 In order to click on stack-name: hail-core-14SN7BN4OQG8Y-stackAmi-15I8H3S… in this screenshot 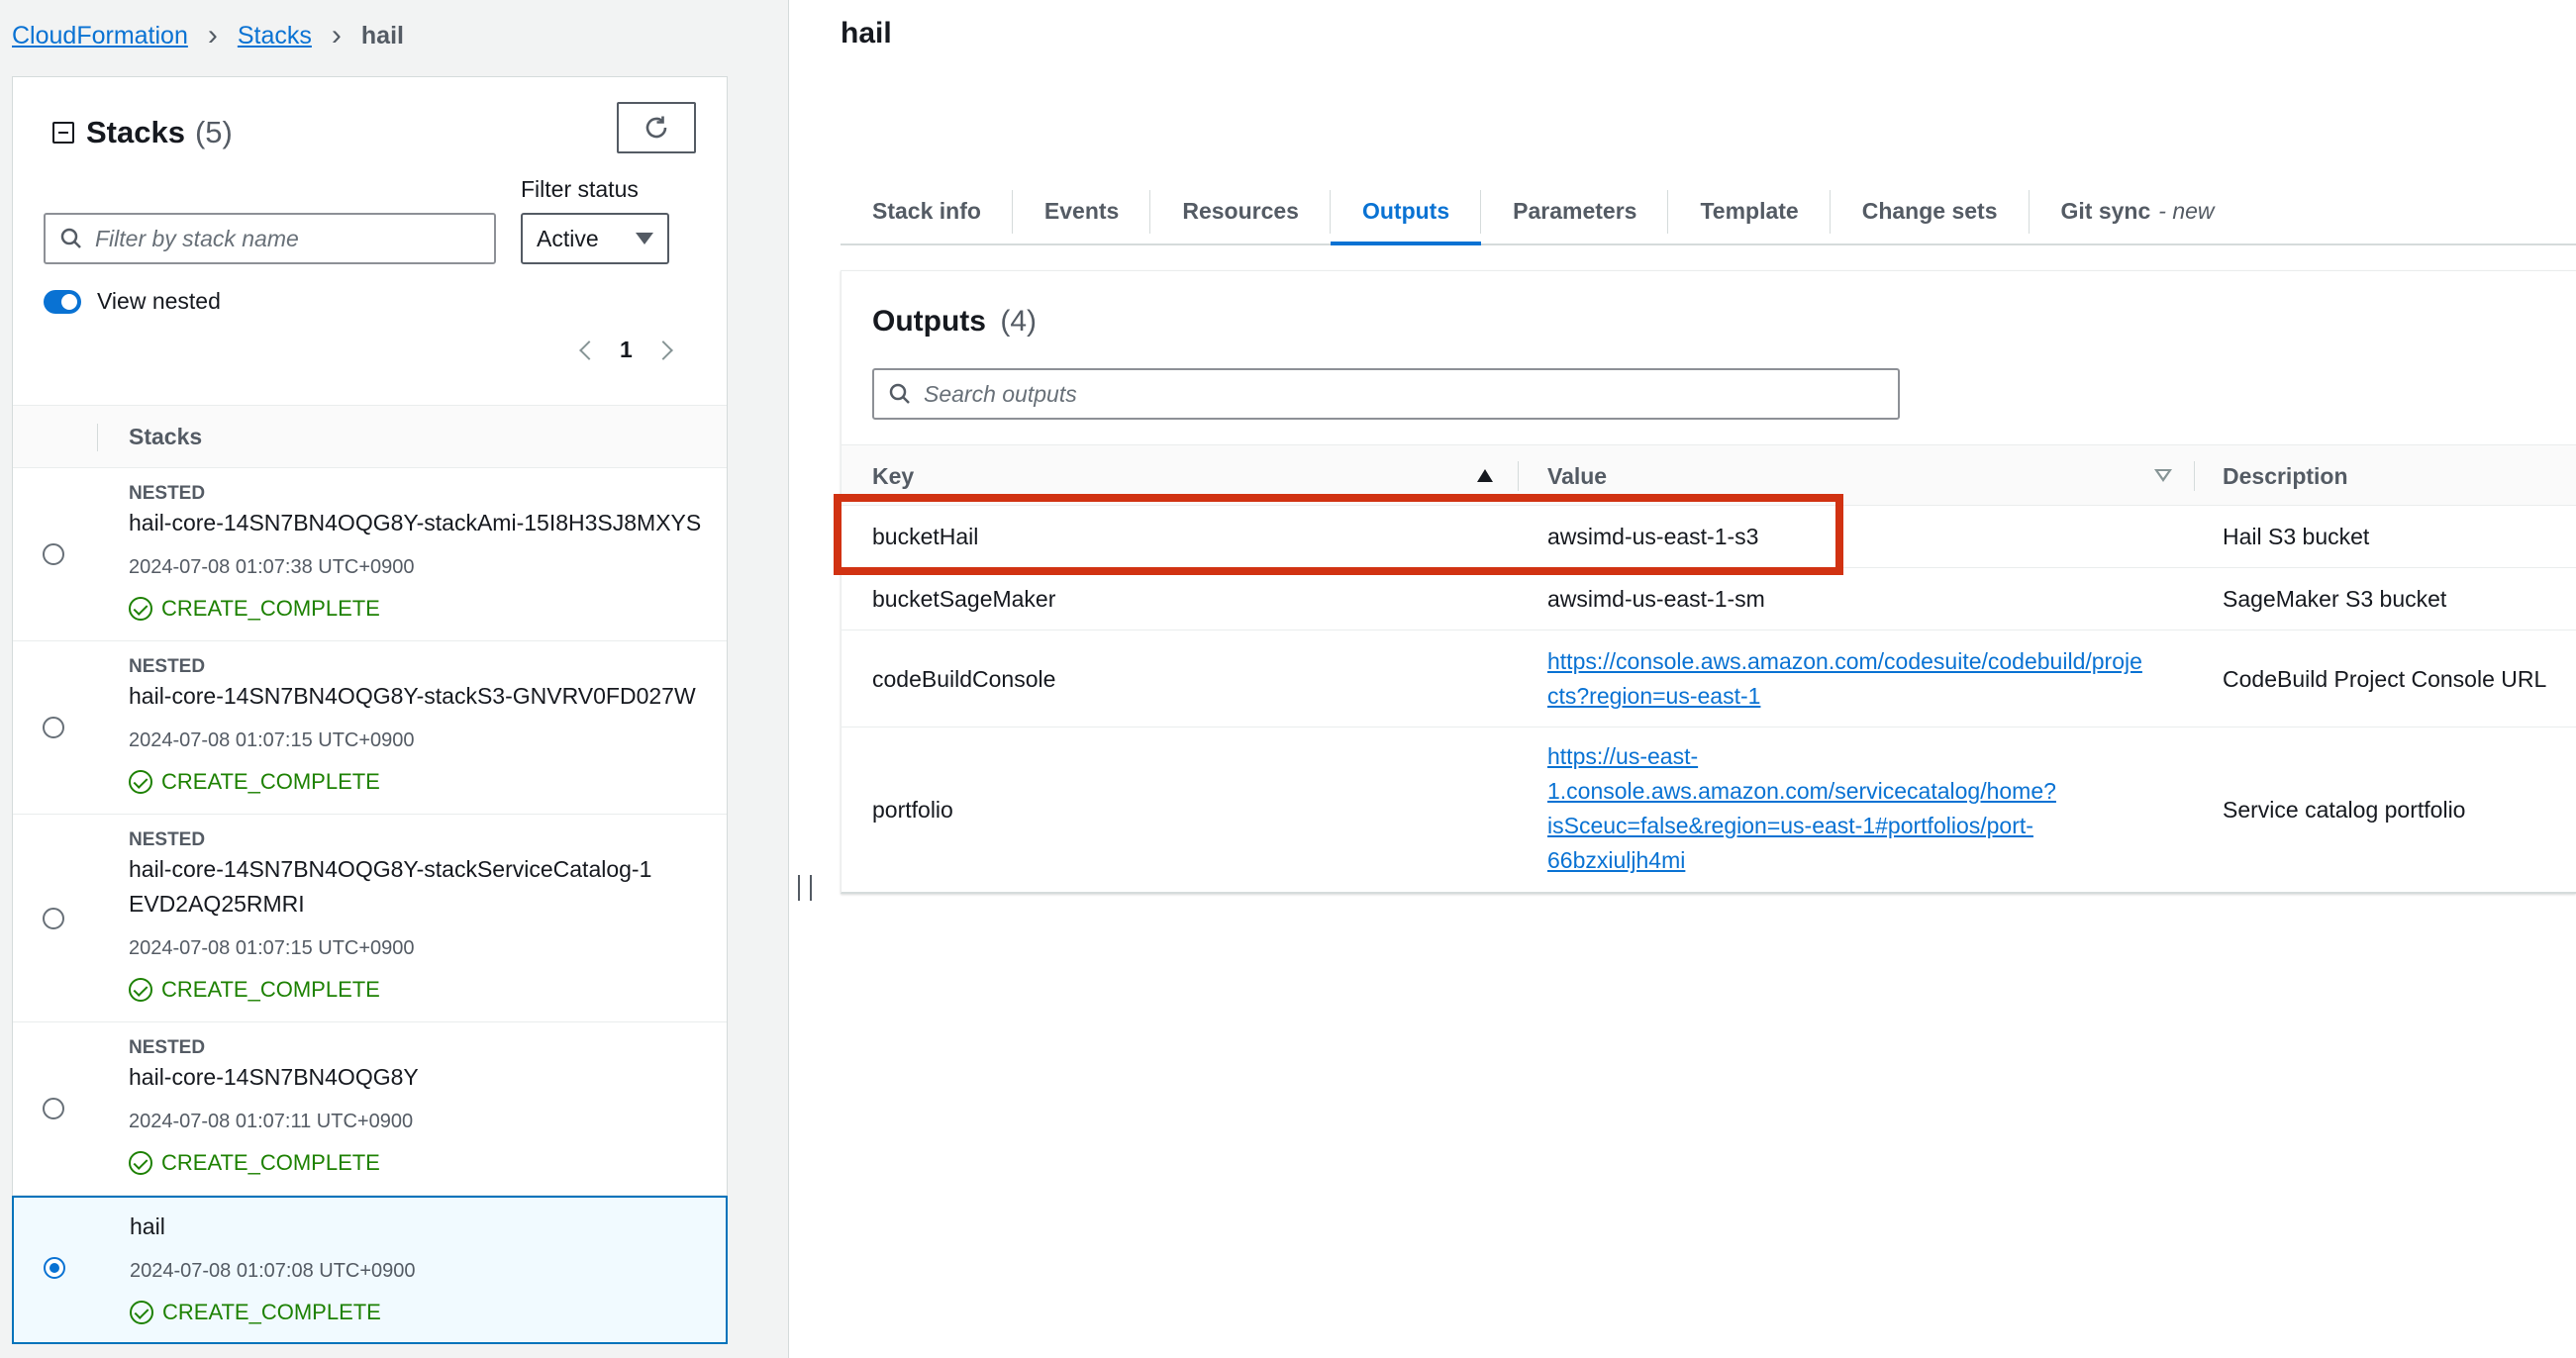, I will do `click(418, 523)`.